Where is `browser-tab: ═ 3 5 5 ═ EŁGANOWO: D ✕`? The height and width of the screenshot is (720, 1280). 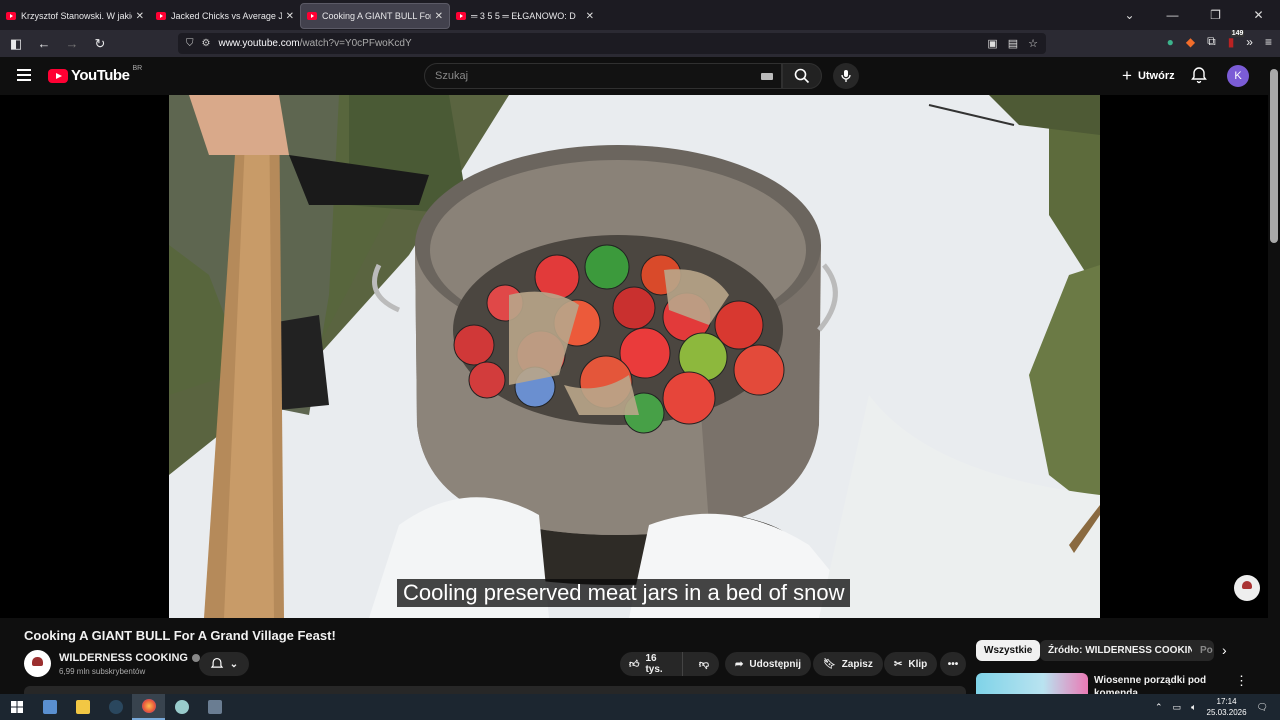 browser-tab: ═ 3 5 5 ═ EŁGANOWO: D ✕ is located at coordinates (525, 16).